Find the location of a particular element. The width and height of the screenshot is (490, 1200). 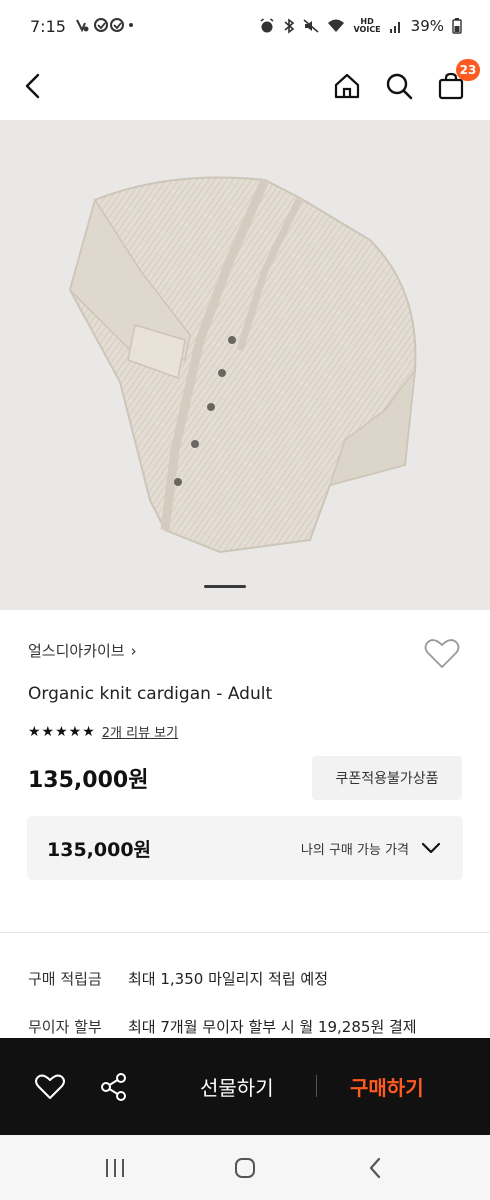

notification-icon-group is located at coordinates (104, 24).